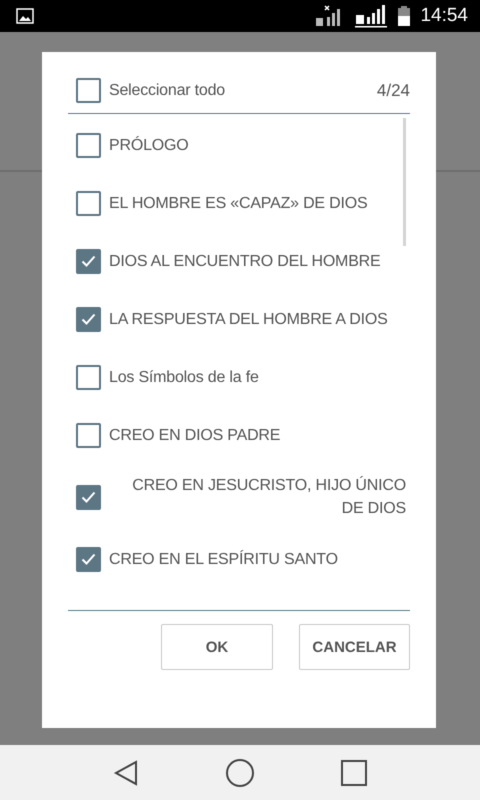 The width and height of the screenshot is (480, 800). Describe the element at coordinates (239, 773) in the screenshot. I see `home-icon` at that location.